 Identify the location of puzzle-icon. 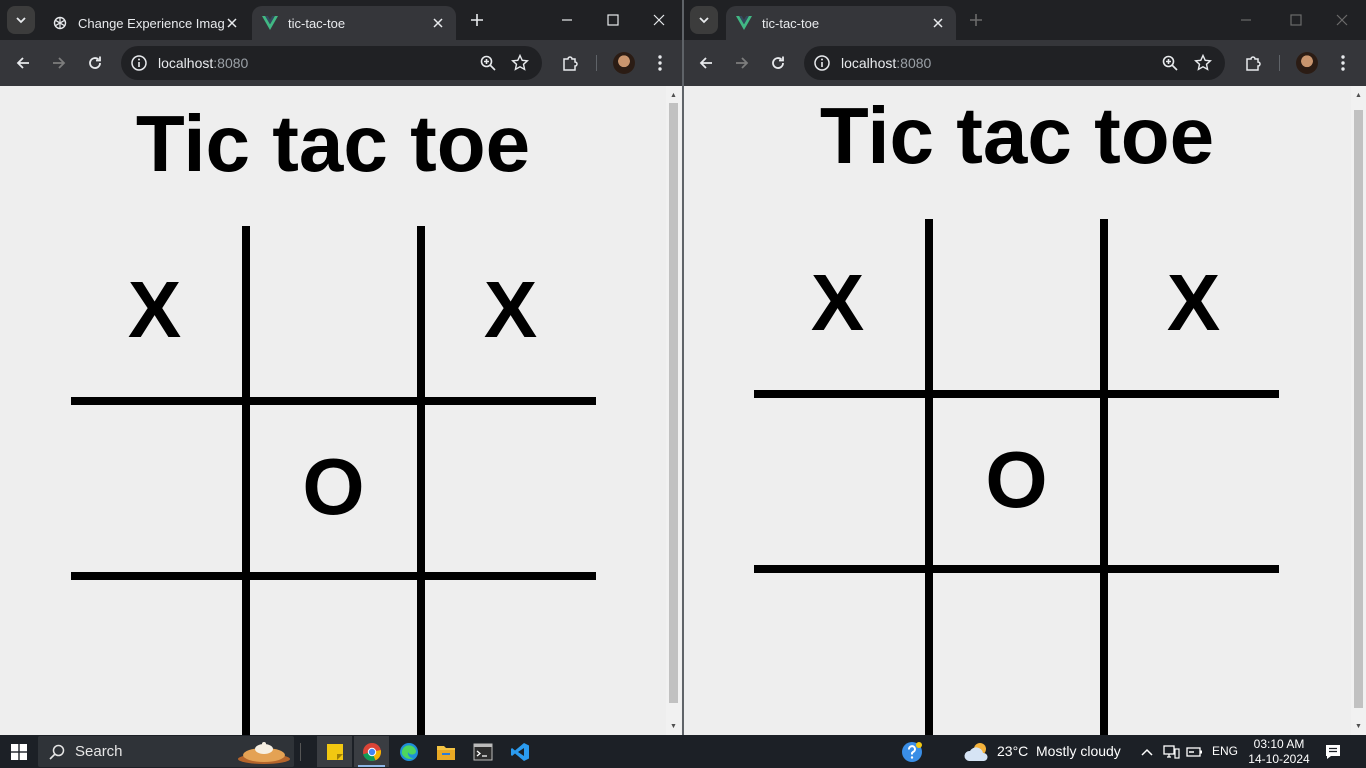
(1253, 63).